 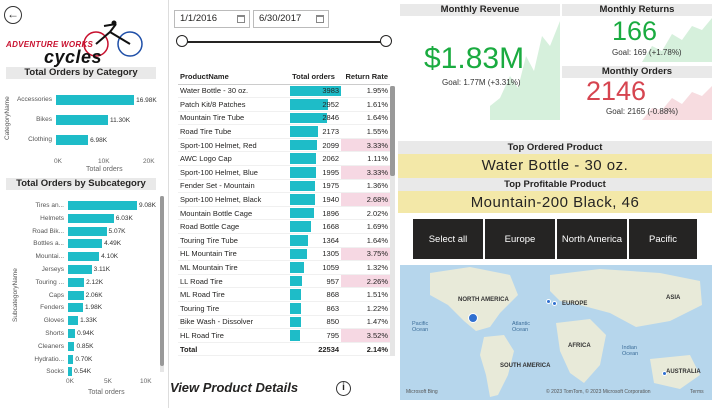 I want to click on map-bubble-north-america, so click(x=473, y=318).